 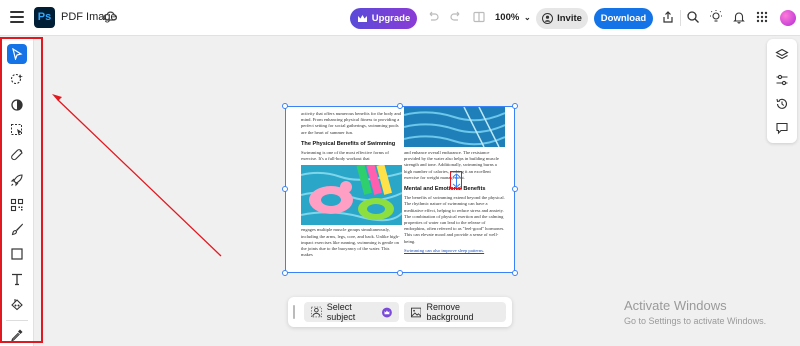 I want to click on select-subject-label: Select subject, so click(x=341, y=312).